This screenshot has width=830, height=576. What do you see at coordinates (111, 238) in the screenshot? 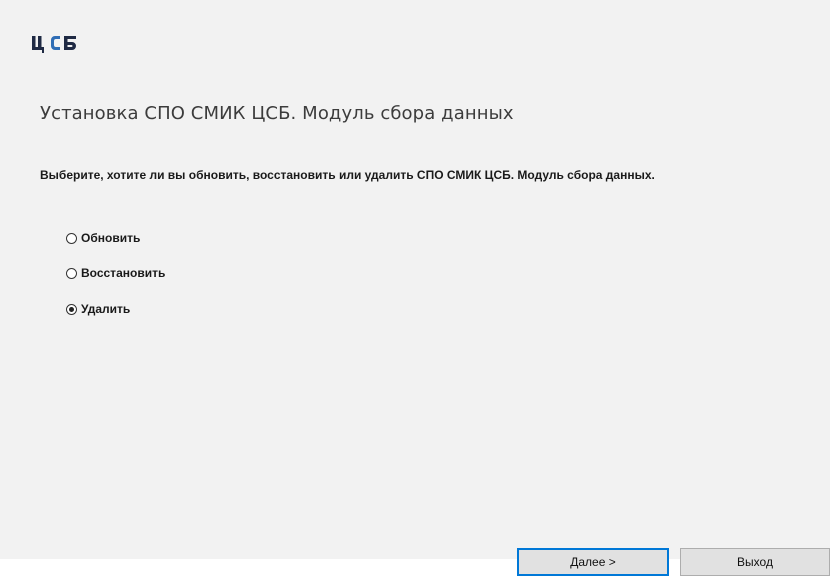
I see `radio-label-update: Обновить` at bounding box center [111, 238].